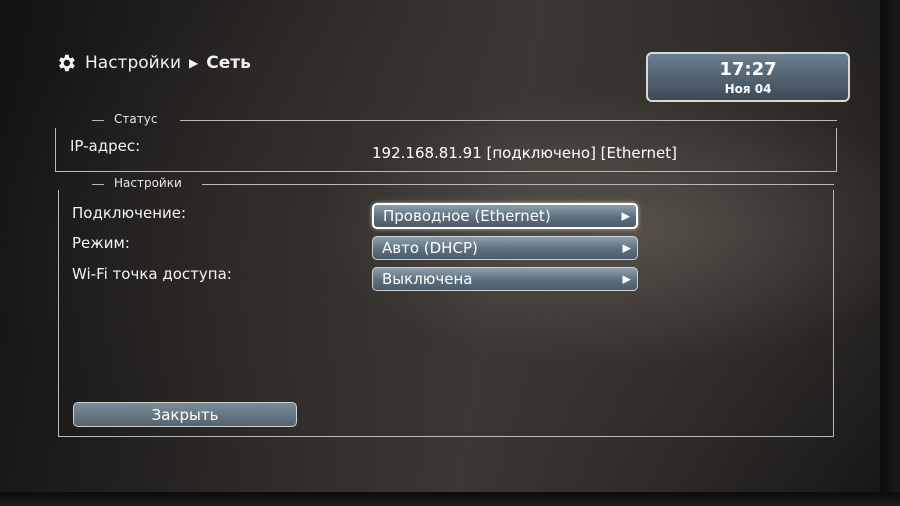 The width and height of the screenshot is (900, 506). What do you see at coordinates (105, 146) in the screenshot?
I see `ip-address-label: IP-адрес:` at bounding box center [105, 146].